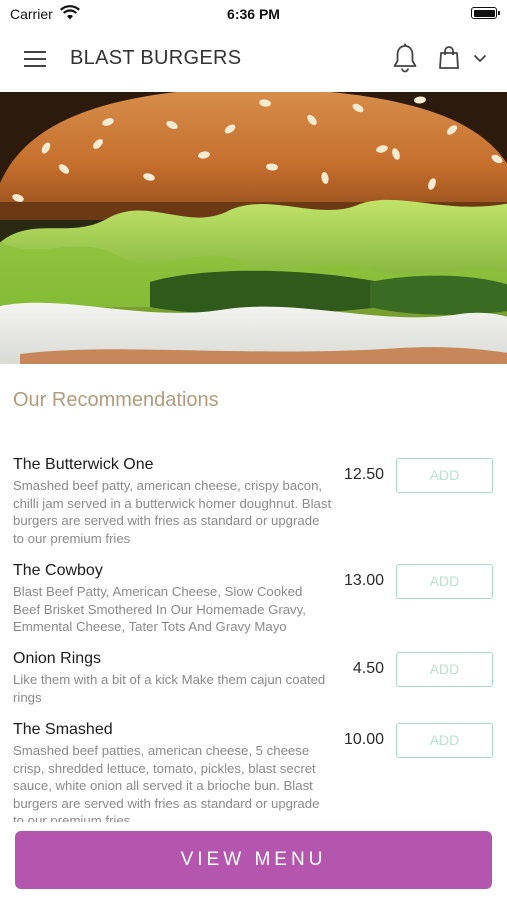 This screenshot has width=507, height=900. What do you see at coordinates (480, 58) in the screenshot?
I see `chevron-down-icon` at bounding box center [480, 58].